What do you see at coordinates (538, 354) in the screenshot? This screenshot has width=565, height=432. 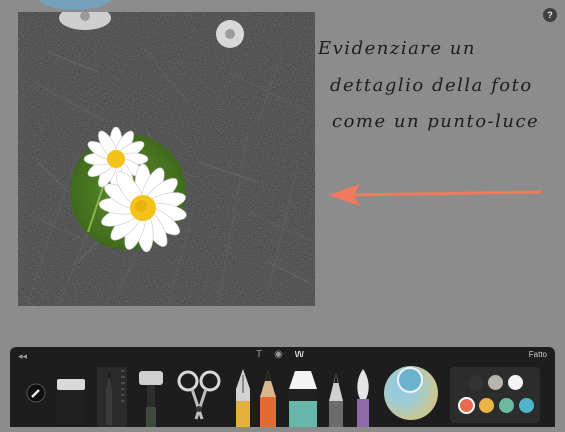 I see `done-button: Fatto` at bounding box center [538, 354].